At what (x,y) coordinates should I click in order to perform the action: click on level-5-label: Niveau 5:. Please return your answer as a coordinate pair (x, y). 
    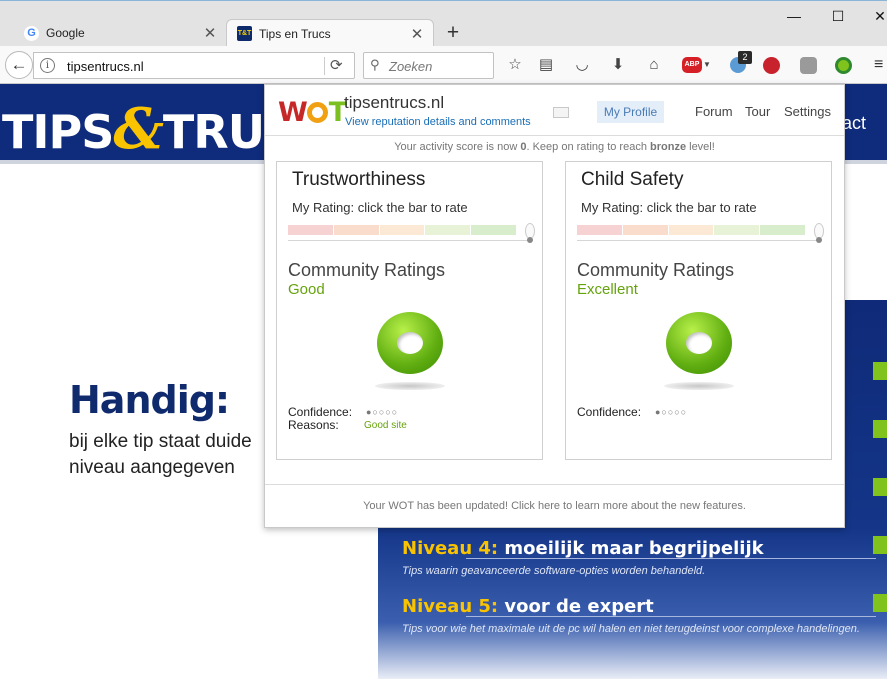
    Looking at the image, I should click on (450, 606).